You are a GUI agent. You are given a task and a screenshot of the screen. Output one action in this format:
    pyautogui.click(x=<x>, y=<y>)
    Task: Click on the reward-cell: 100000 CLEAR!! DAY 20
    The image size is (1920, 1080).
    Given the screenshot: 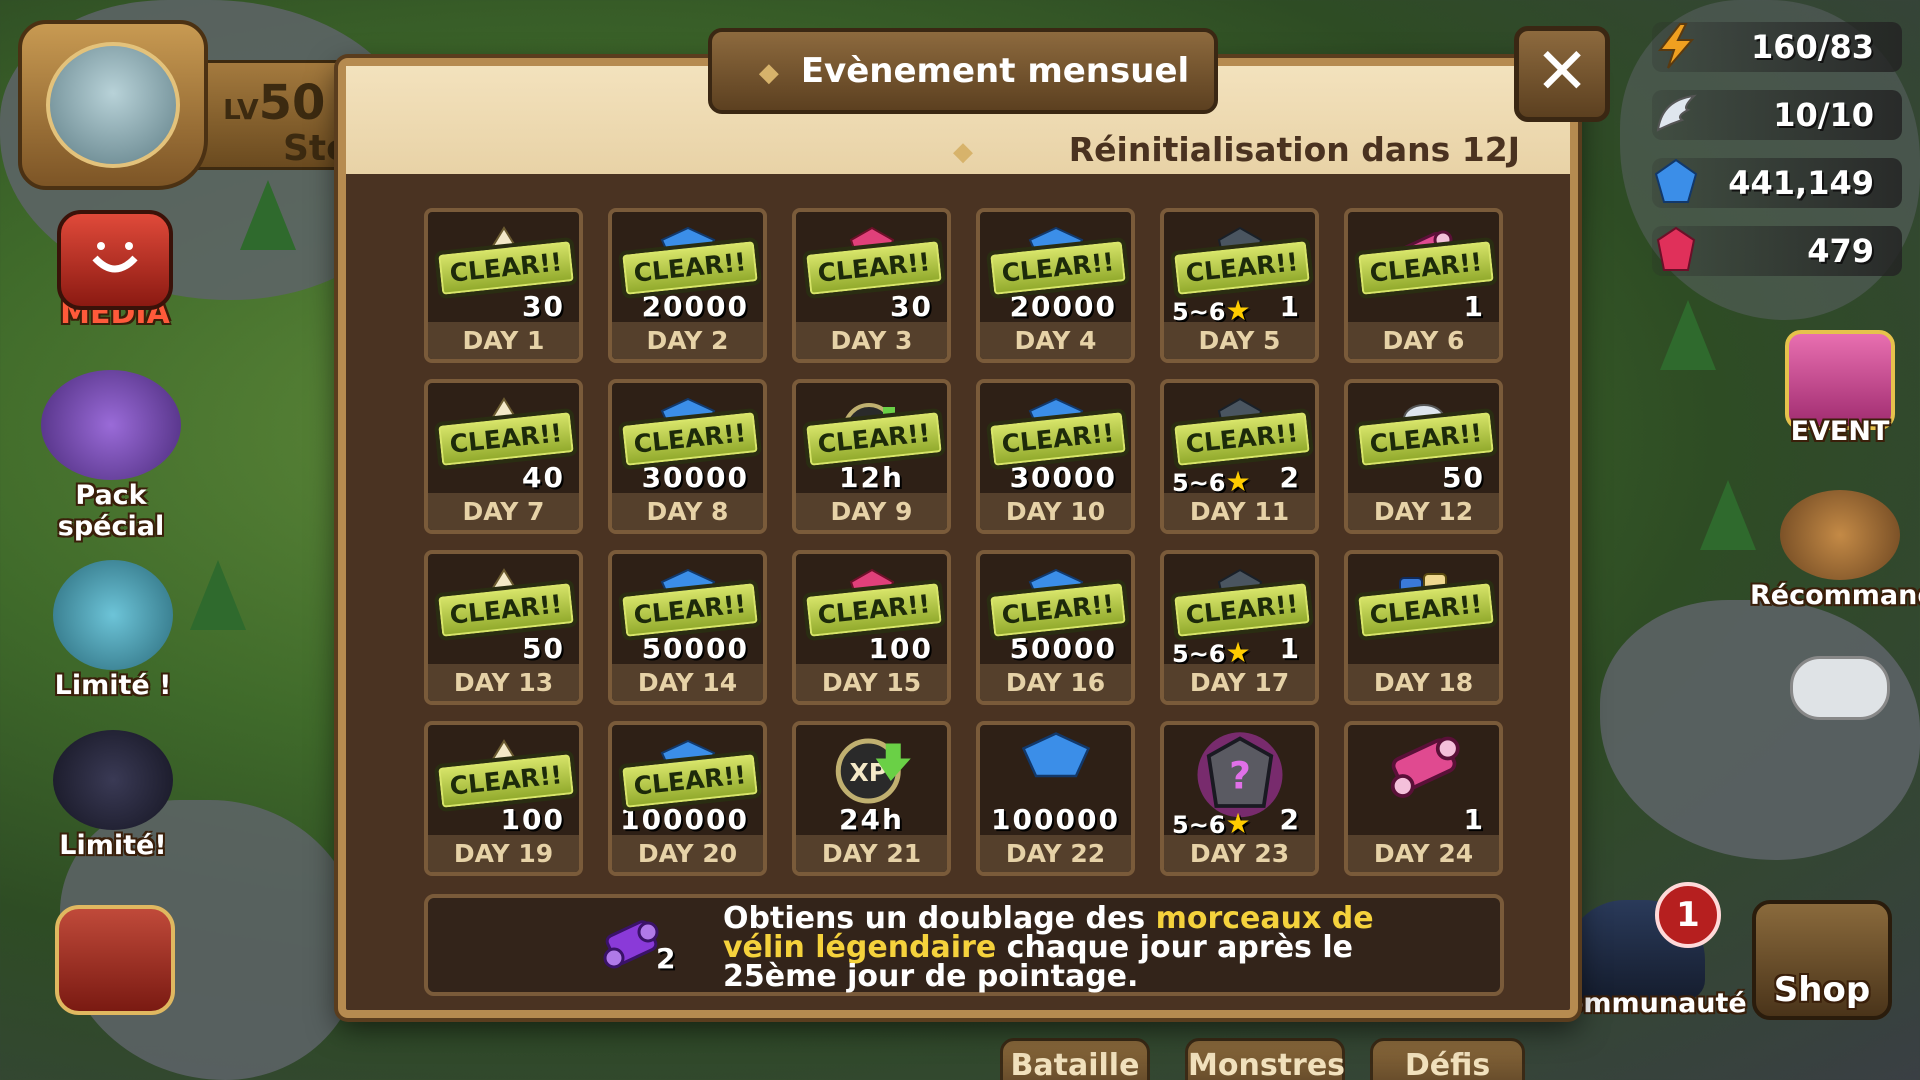 What is the action you would take?
    pyautogui.click(x=687, y=798)
    